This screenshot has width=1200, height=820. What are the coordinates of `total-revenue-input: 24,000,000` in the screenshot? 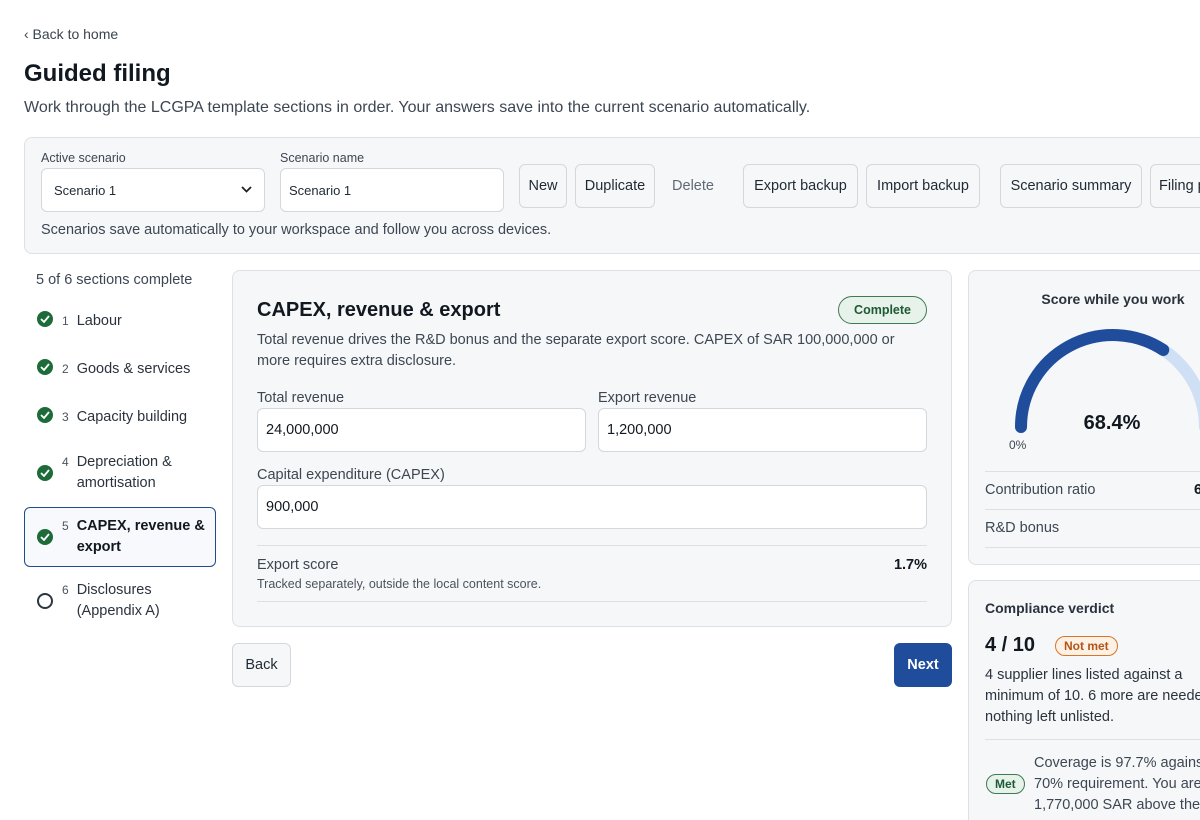 It's located at (421, 430).